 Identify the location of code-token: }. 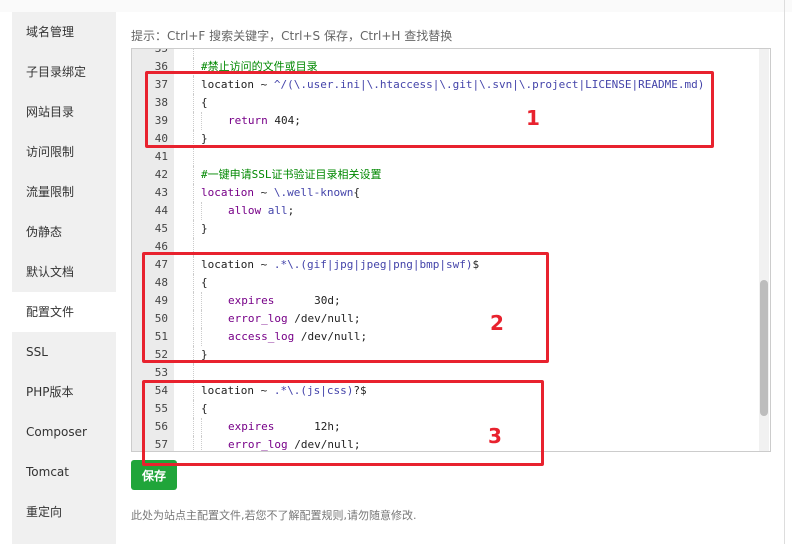
(204, 228).